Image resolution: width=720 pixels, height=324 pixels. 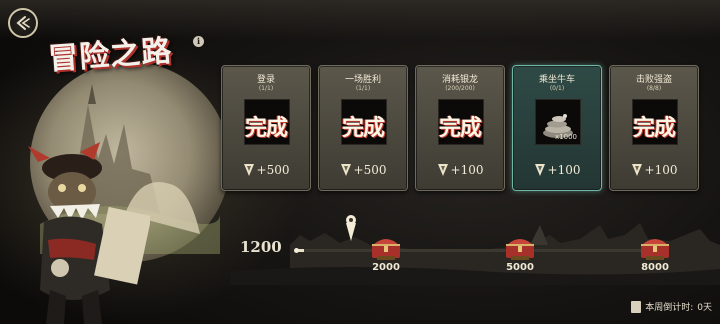 What do you see at coordinates (362, 80) in the screenshot?
I see `task-title: 一场胜利` at bounding box center [362, 80].